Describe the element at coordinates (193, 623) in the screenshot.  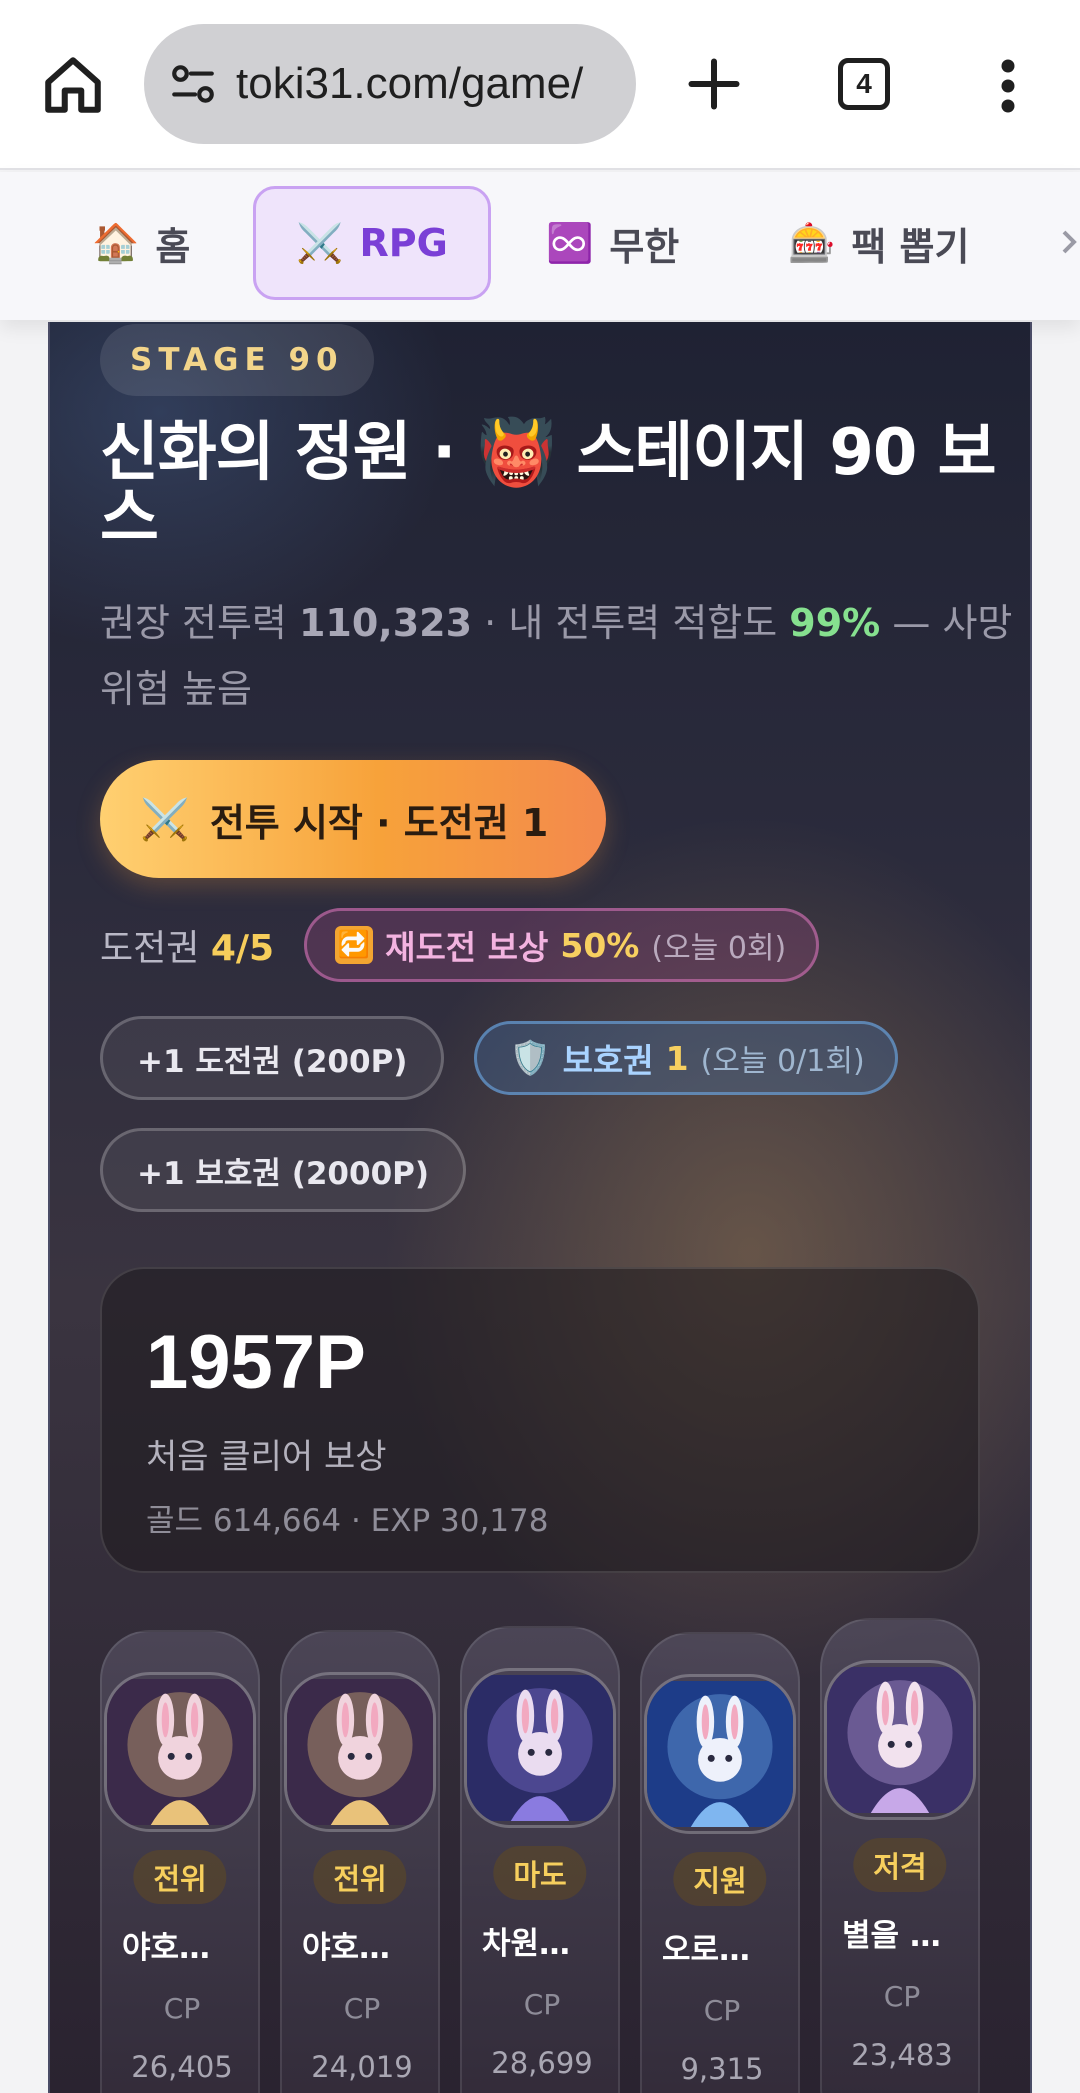
I see `recommended-power-label: 권장 전투력` at that location.